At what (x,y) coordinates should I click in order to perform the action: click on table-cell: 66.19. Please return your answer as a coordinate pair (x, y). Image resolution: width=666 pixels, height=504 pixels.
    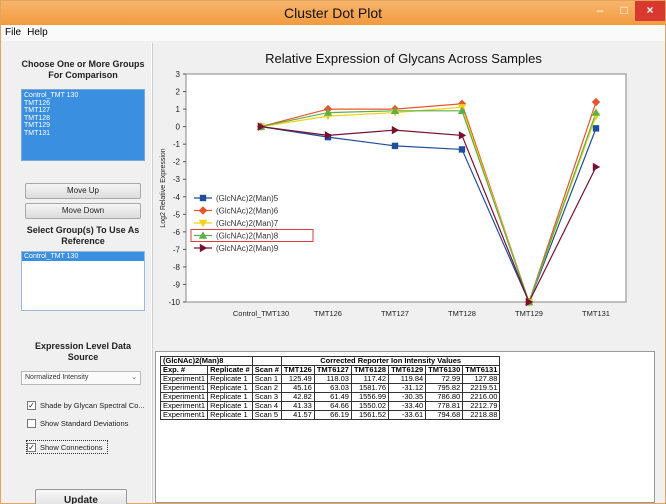
    Looking at the image, I should click on (332, 415).